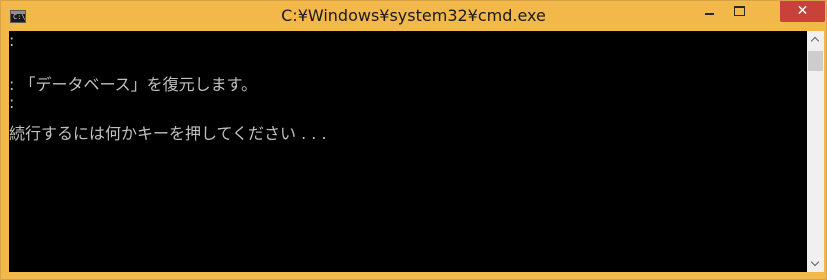  I want to click on scroll-down-button, so click(815, 263).